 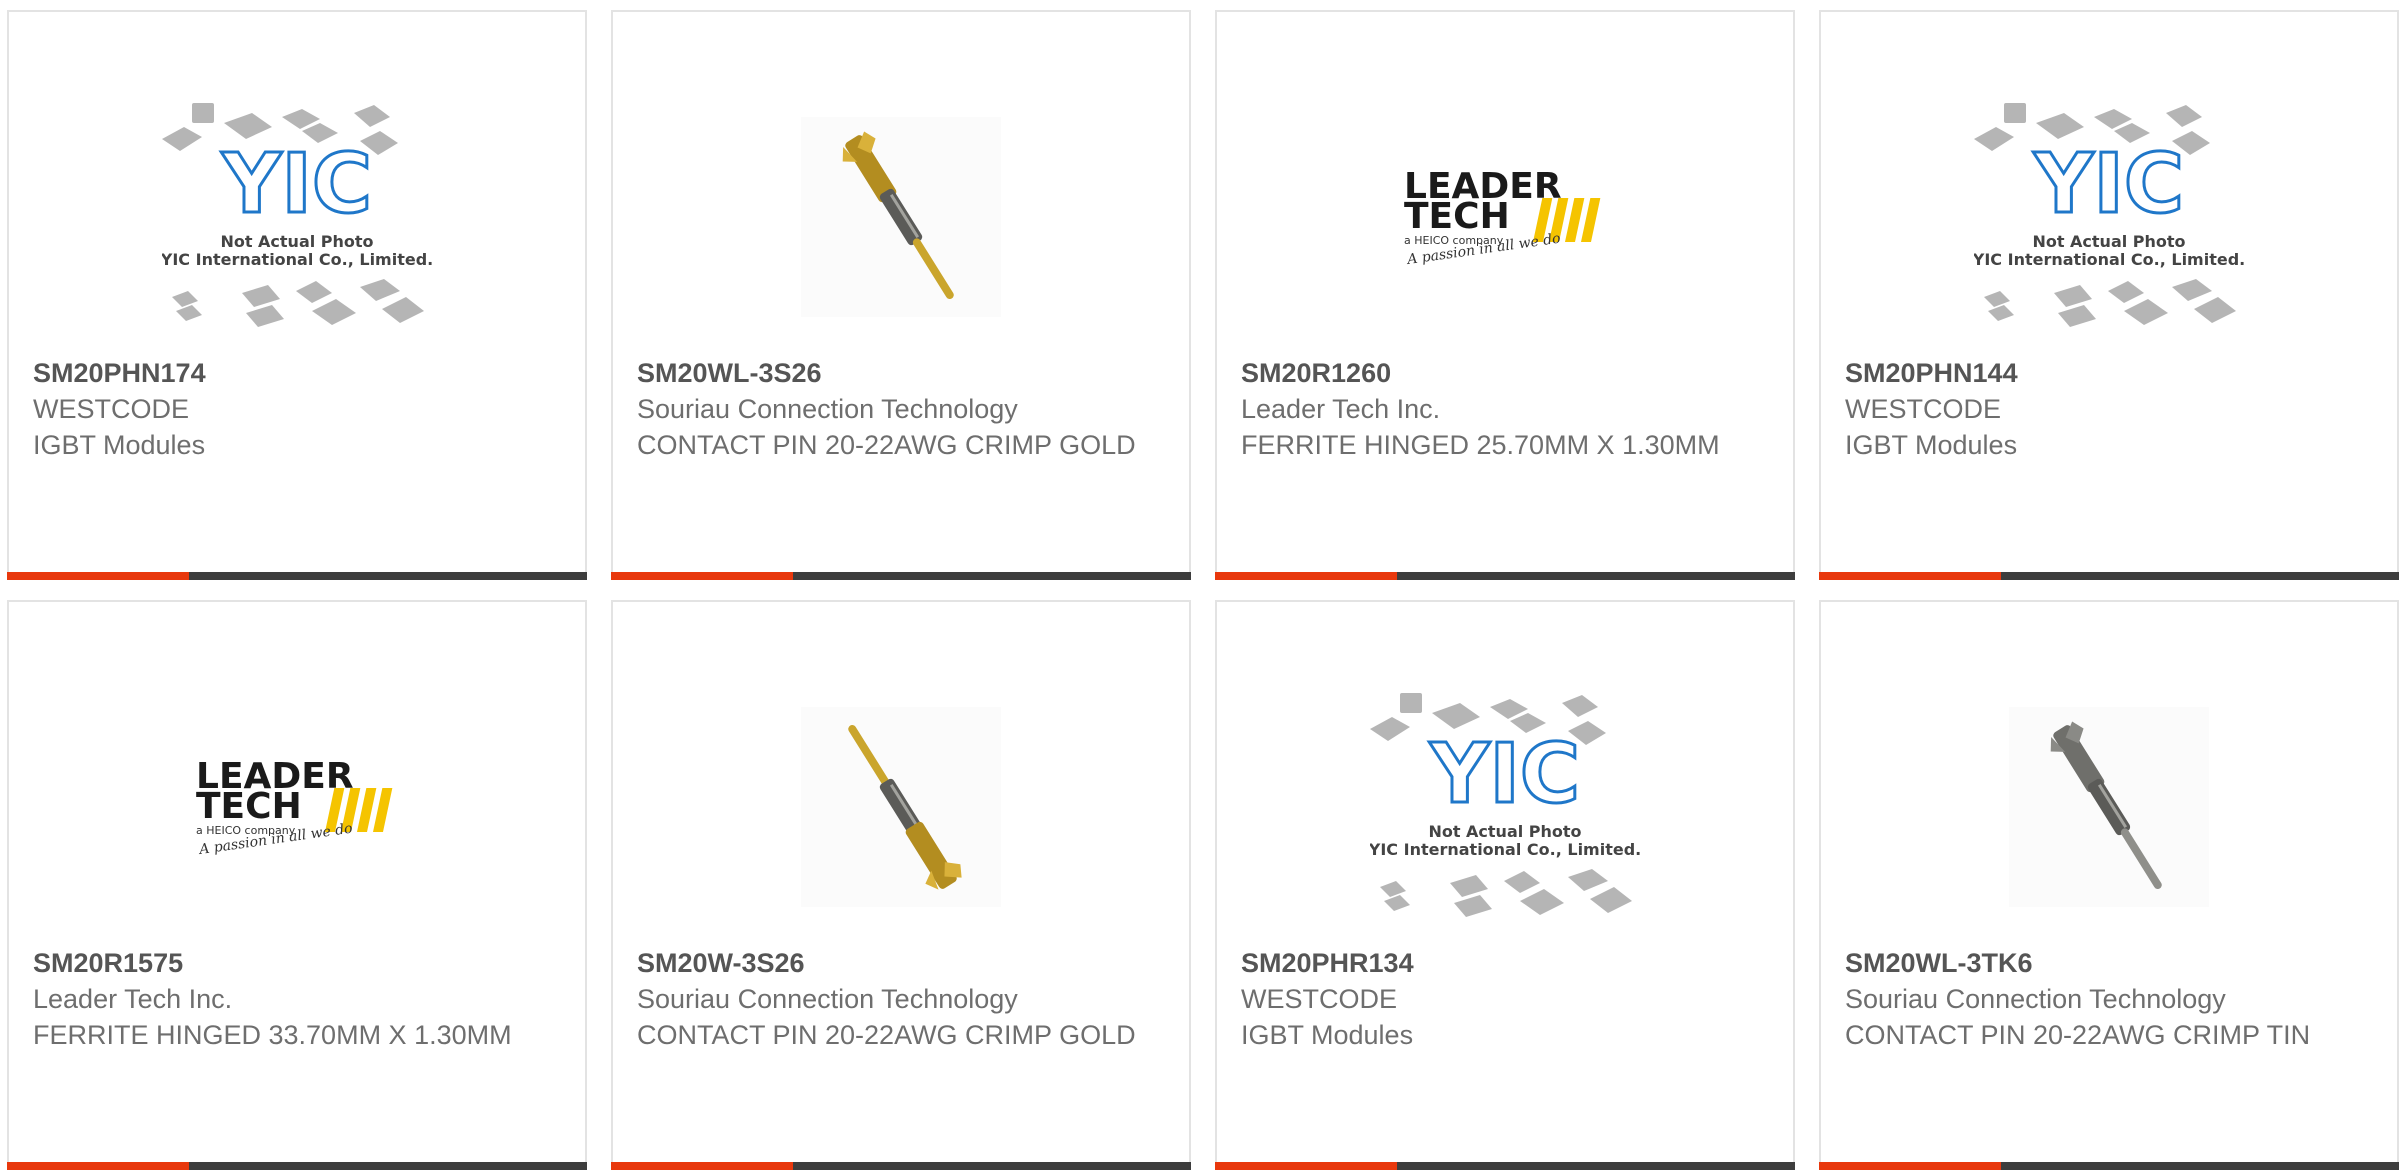 I want to click on product-description: CONTACT PIN 20-22AWG CRIMP TIN, so click(x=2078, y=1035).